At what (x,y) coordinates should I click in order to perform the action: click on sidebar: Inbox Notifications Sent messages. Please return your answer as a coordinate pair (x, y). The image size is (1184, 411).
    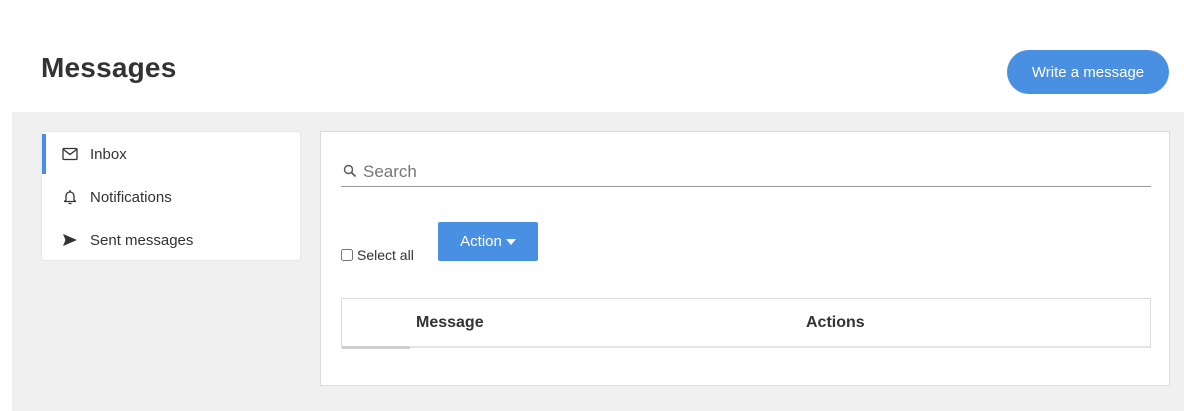
    Looking at the image, I should click on (171, 196).